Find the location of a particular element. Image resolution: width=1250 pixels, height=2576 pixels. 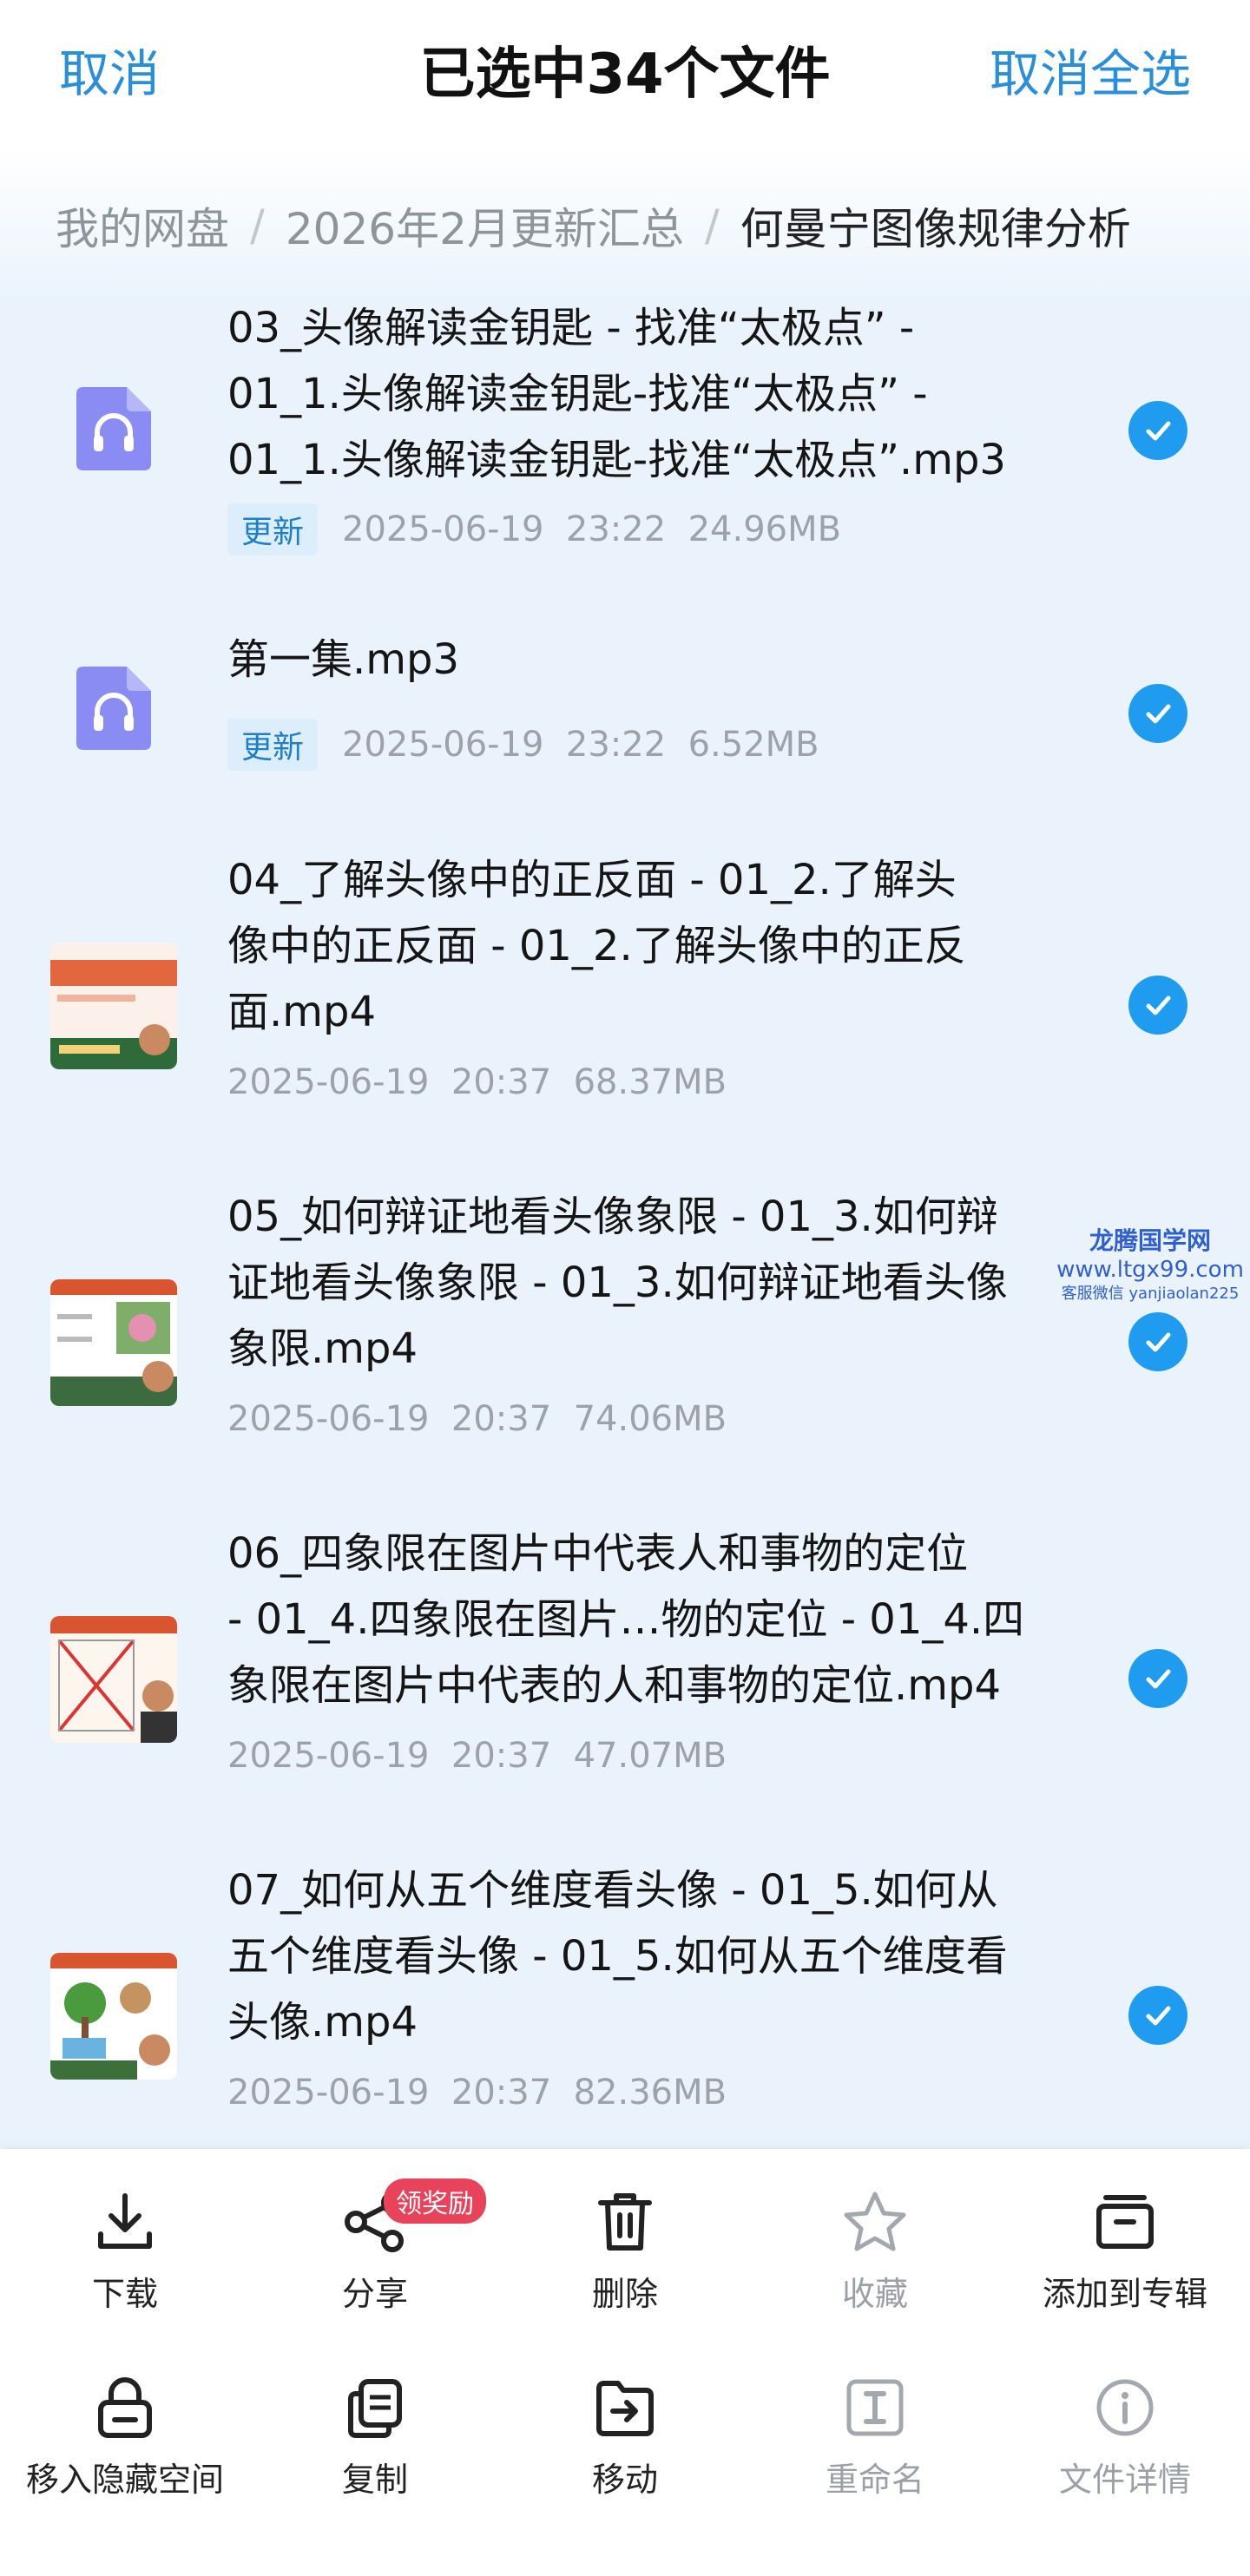

file-date-size: 2025-06-19 20:37 74.06MB is located at coordinates (477, 1419).